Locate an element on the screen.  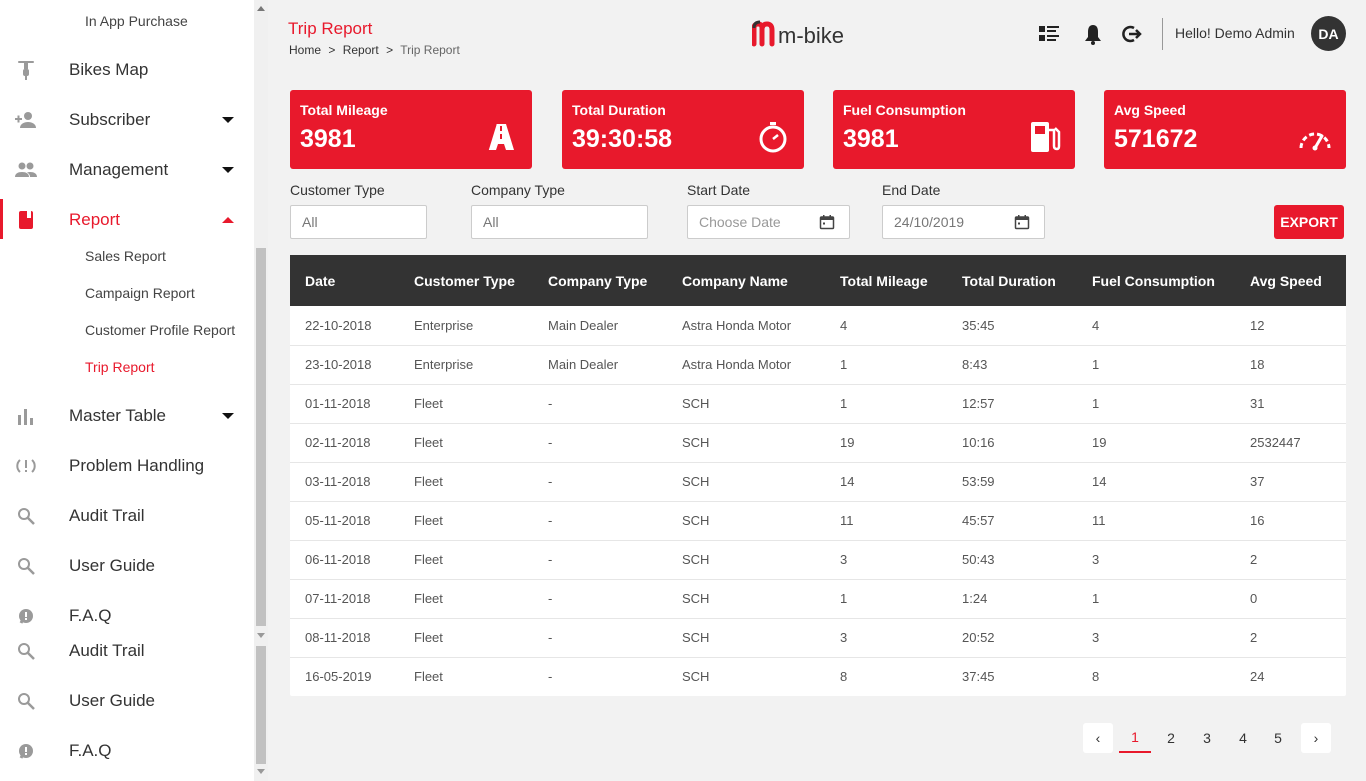
cell-avg-speed: 2 is located at coordinates (1290, 560).